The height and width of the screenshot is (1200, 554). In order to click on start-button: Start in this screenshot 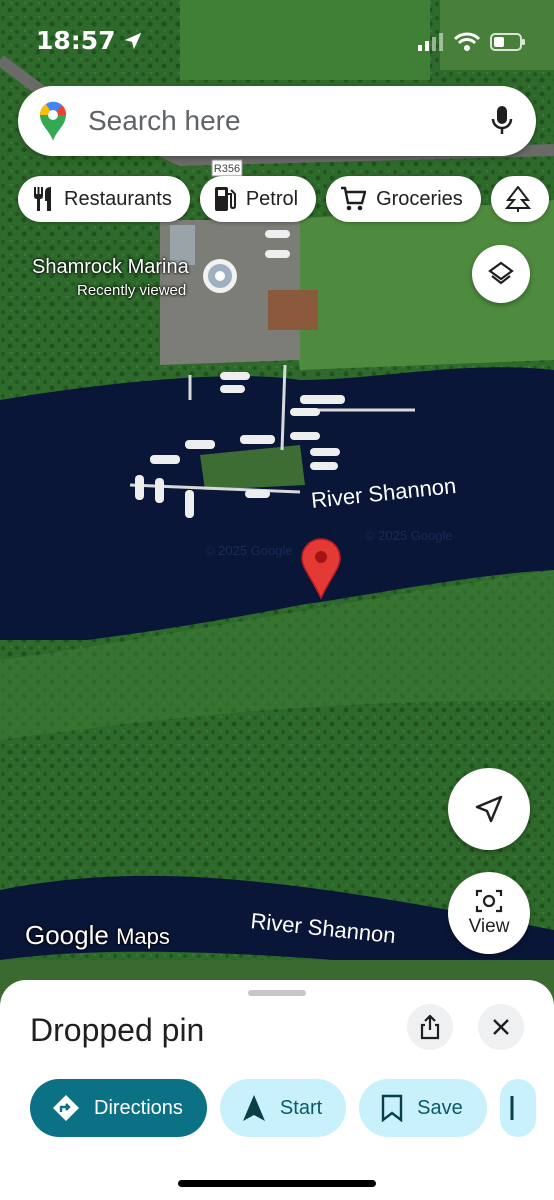, I will do `click(283, 1108)`.